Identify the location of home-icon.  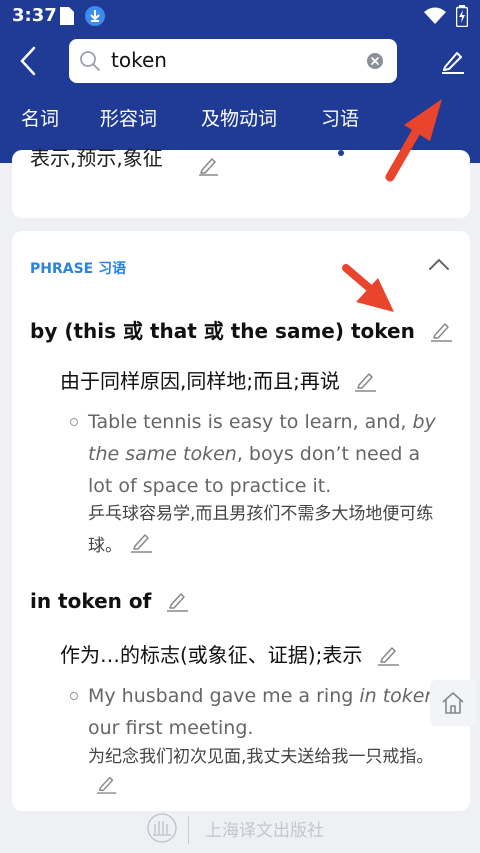
(453, 703).